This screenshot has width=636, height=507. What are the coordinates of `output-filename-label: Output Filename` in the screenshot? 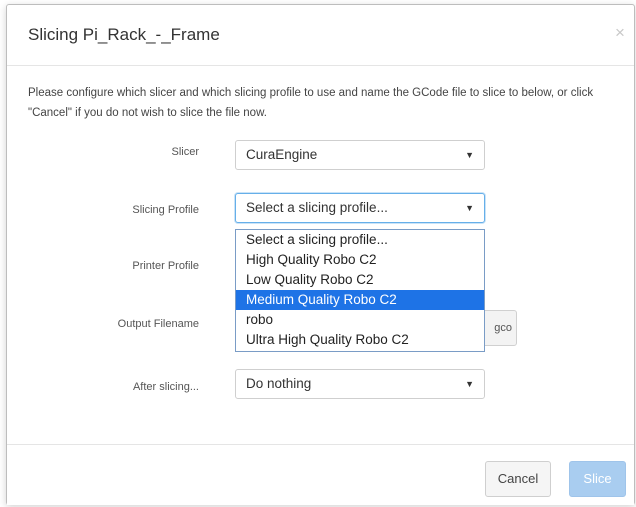 It's located at (158, 324).